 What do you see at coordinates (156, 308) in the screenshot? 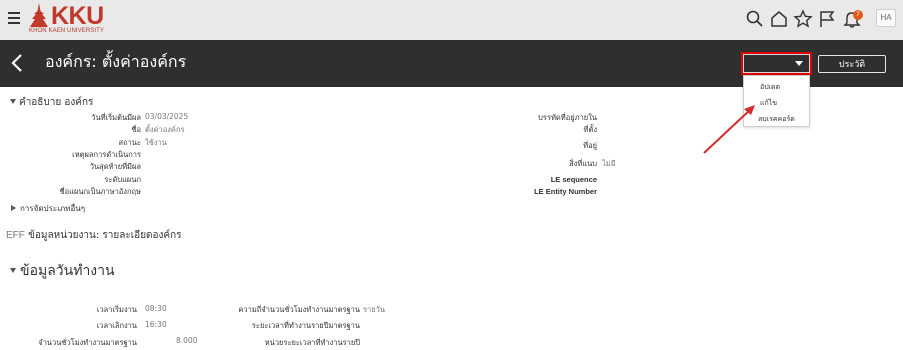
I see `field-value: 08:30` at bounding box center [156, 308].